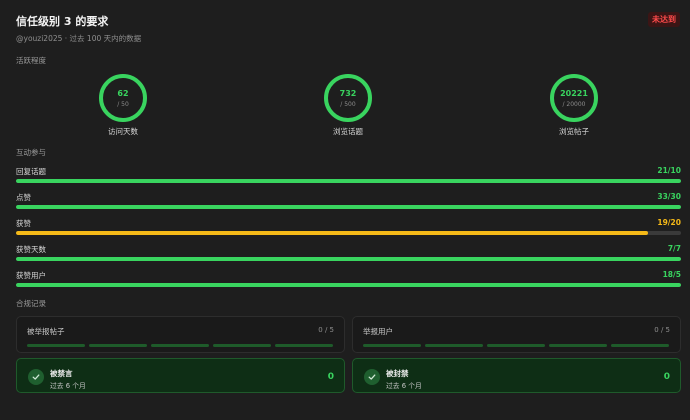 The width and height of the screenshot is (690, 420). I want to click on bar-label: 获赞用户, so click(31, 275).